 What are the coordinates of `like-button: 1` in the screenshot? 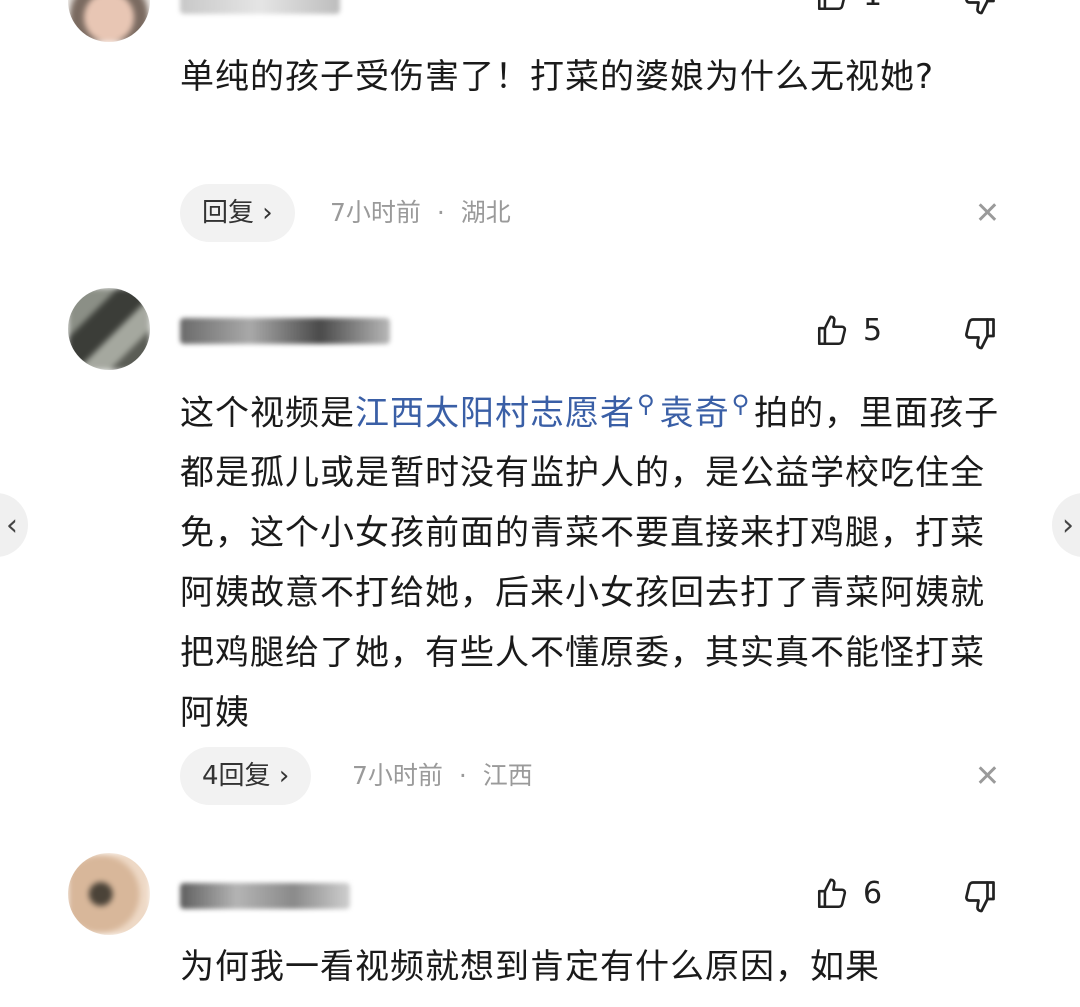 It's located at (848, 6).